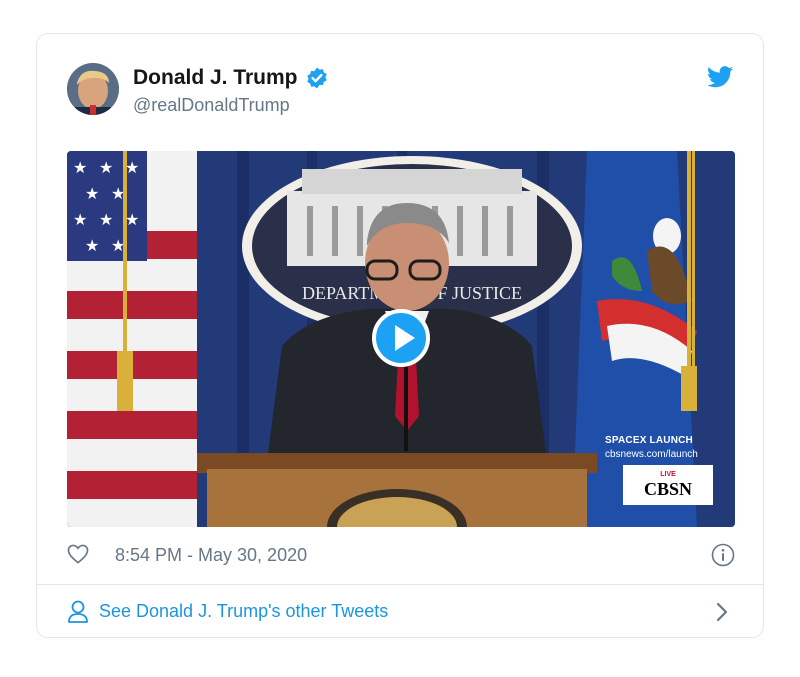 The image size is (800, 677). Describe the element at coordinates (400, 611) in the screenshot. I see `other-tweets-link: See Donald J. Trump's other Tweets` at that location.